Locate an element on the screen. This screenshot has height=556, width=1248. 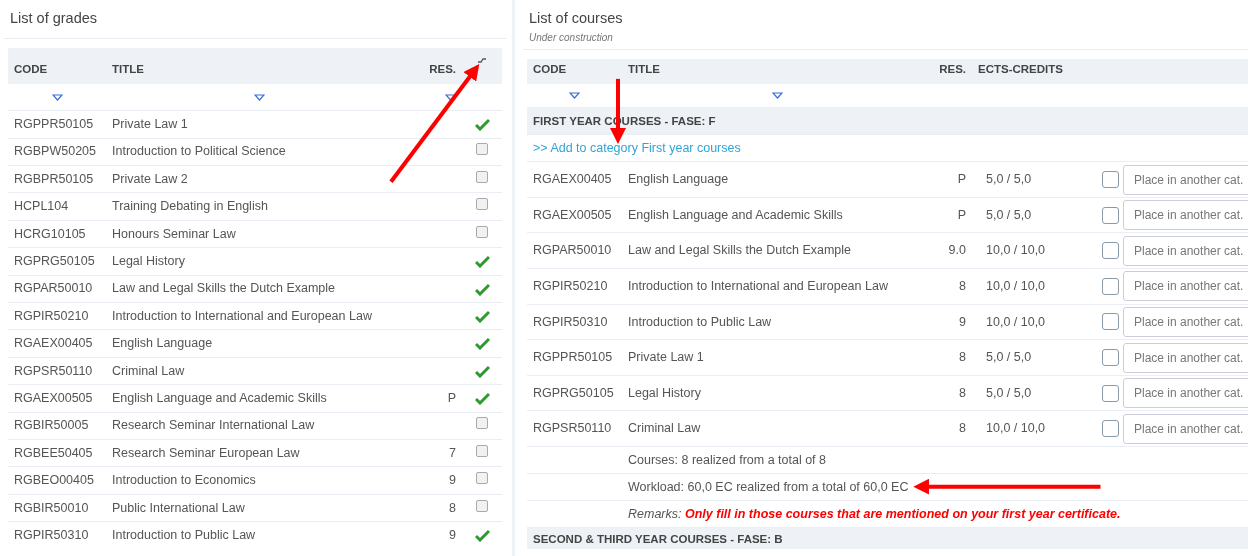
add-category-link: >> Add to category First year courses is located at coordinates (637, 147).